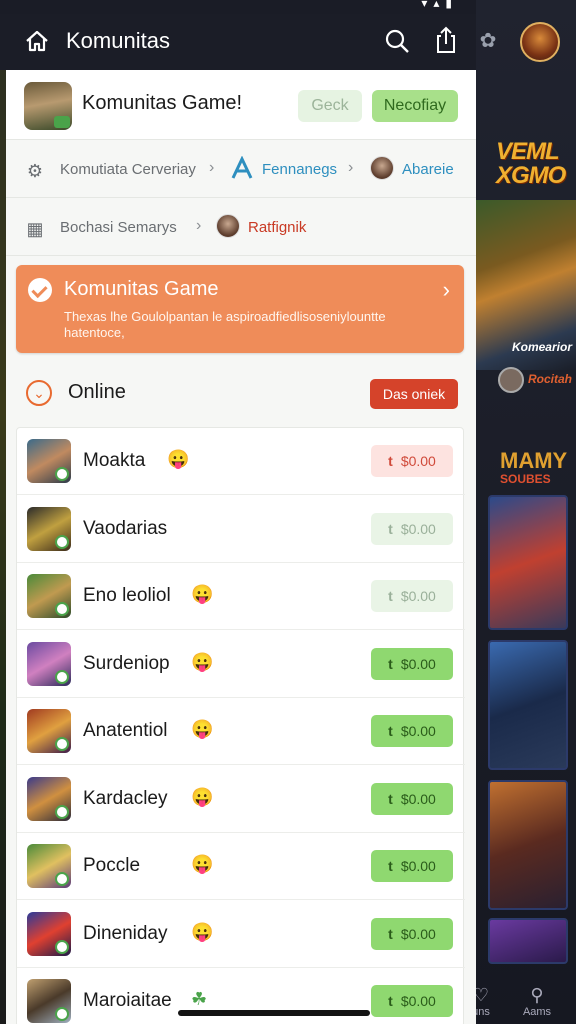  Describe the element at coordinates (118, 227) in the screenshot. I see `breadcrumb-item: Bochasi Semarys` at that location.